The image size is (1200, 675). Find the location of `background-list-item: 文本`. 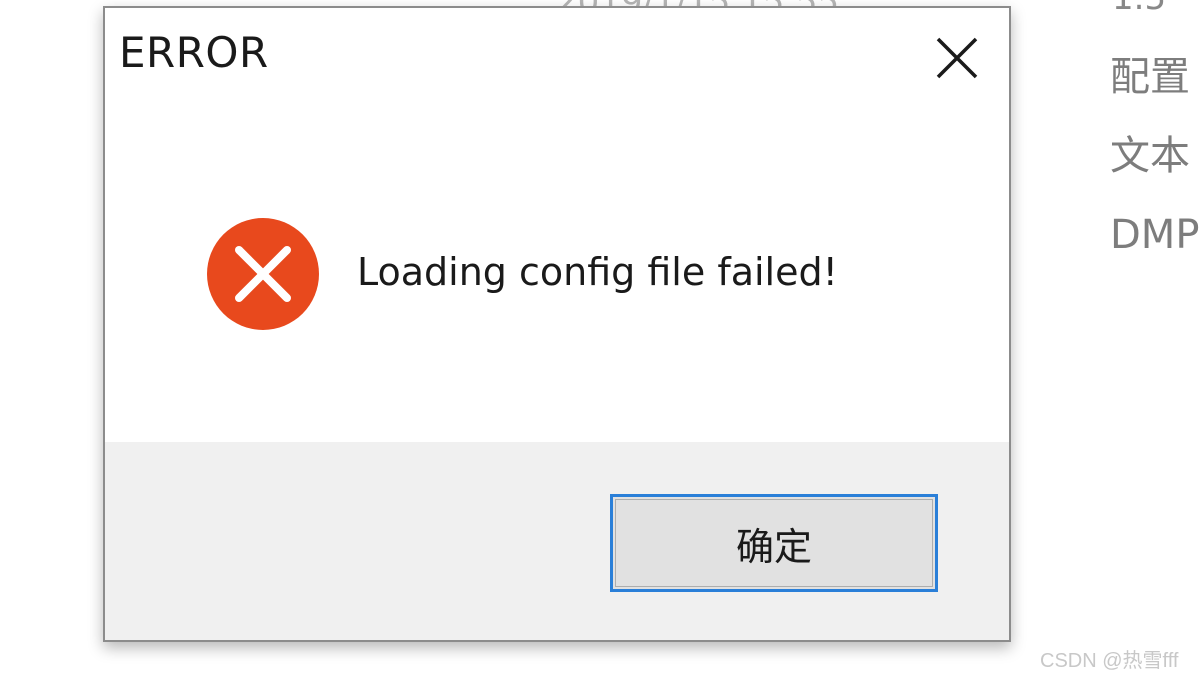

background-list-item: 文本 is located at coordinates (1150, 156).